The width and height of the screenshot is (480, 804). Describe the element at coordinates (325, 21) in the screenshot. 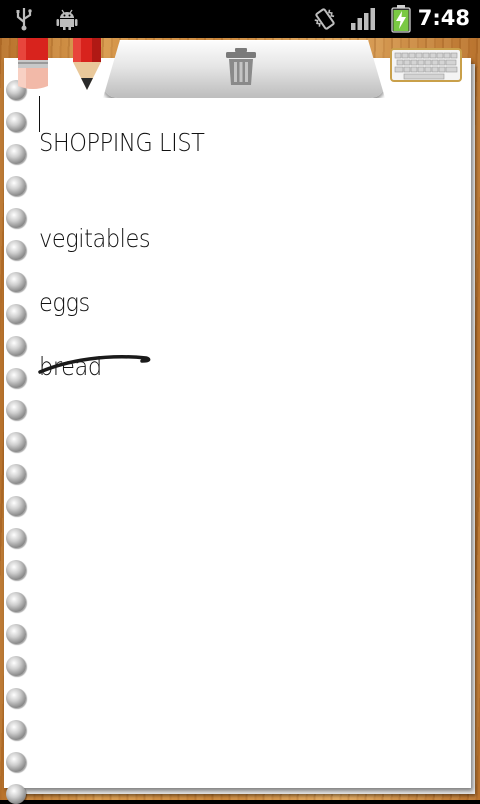

I see `vibrate-icon` at that location.